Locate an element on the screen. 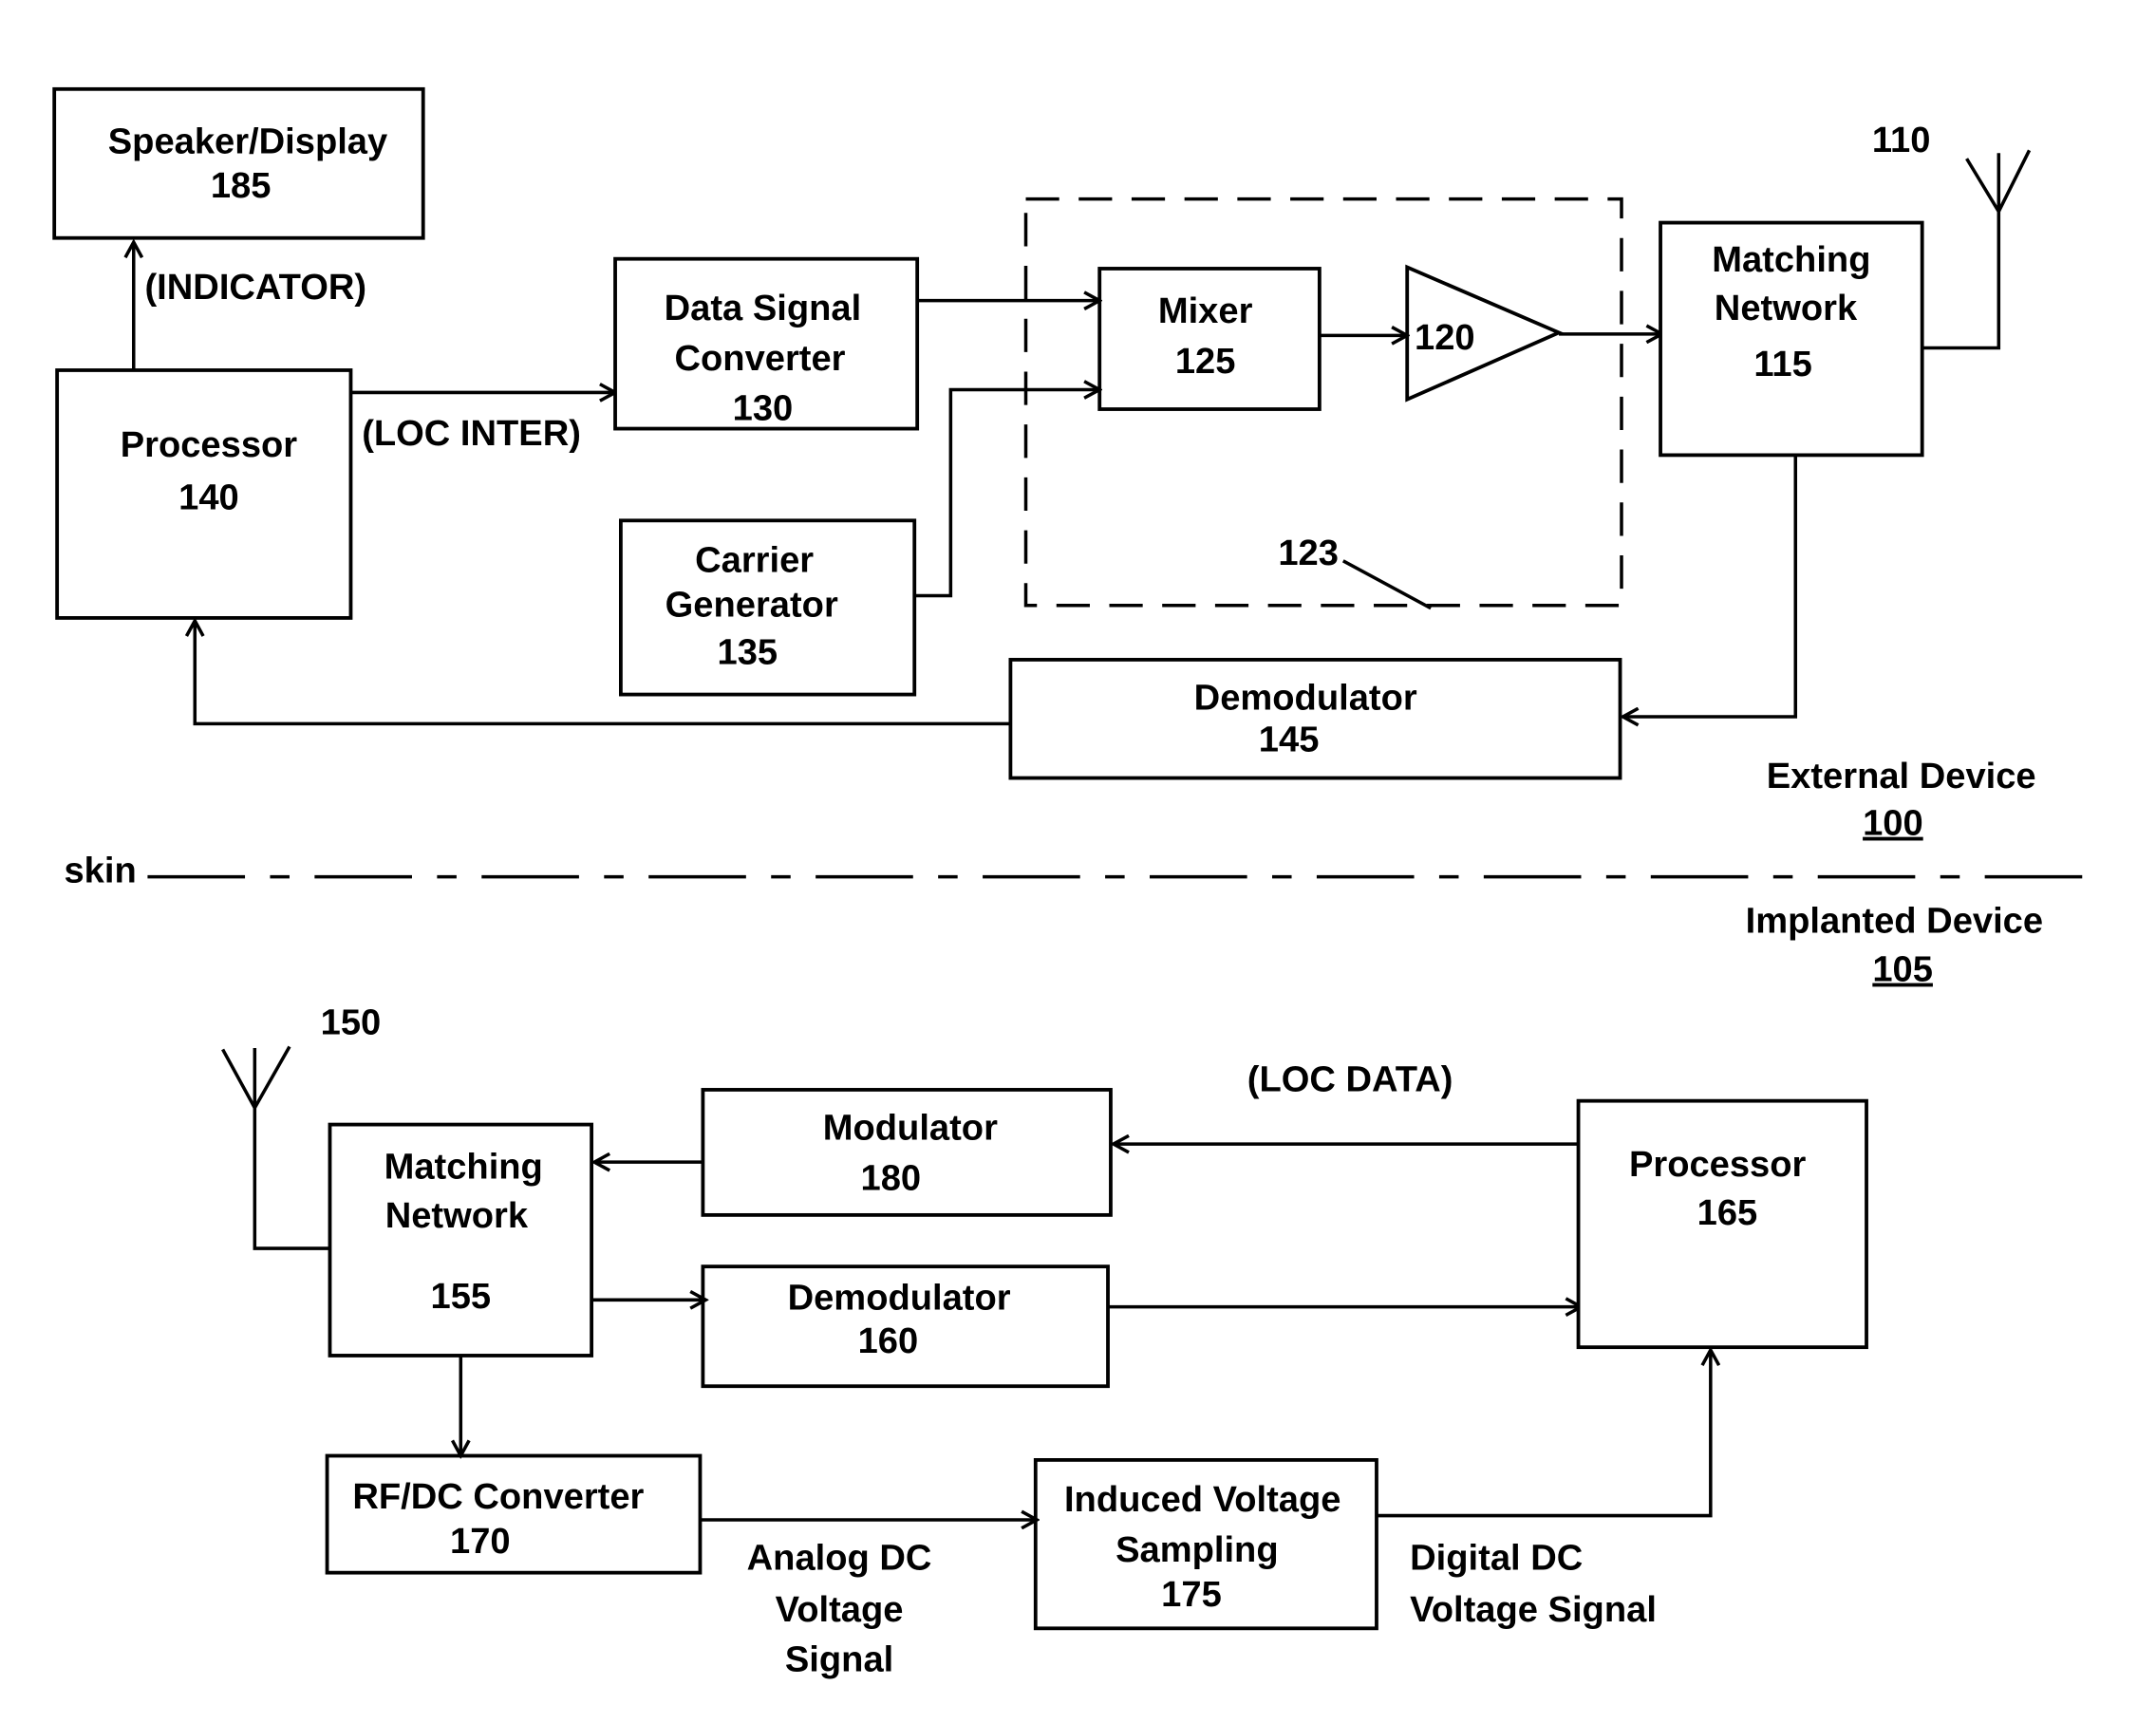  matching-network-155-line2: Network is located at coordinates (457, 1216).